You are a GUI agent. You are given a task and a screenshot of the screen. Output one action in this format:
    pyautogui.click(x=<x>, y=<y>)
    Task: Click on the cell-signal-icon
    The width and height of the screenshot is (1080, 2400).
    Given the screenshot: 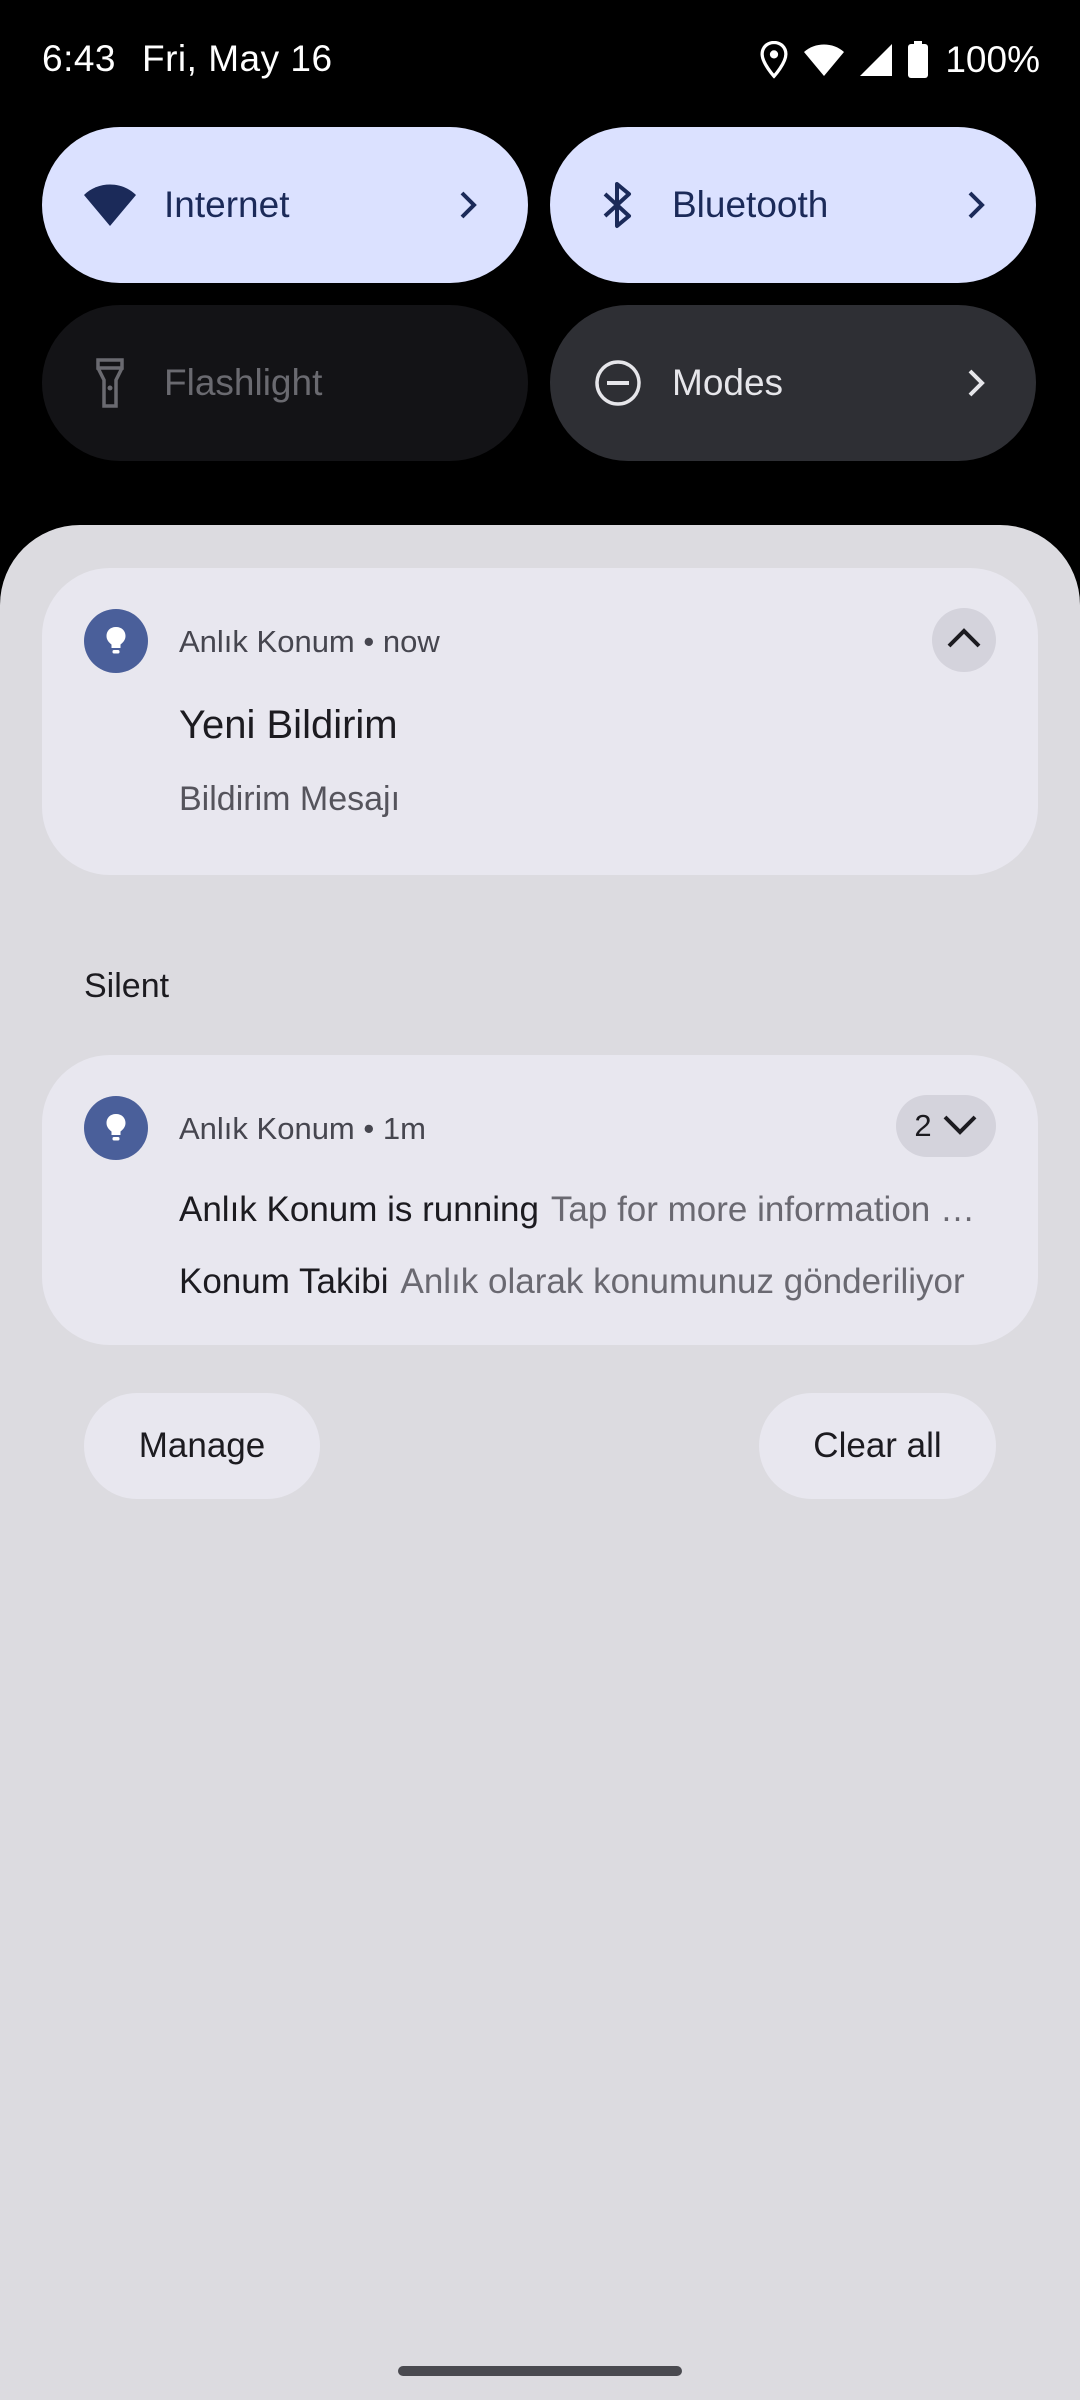 What is the action you would take?
    pyautogui.click(x=876, y=60)
    